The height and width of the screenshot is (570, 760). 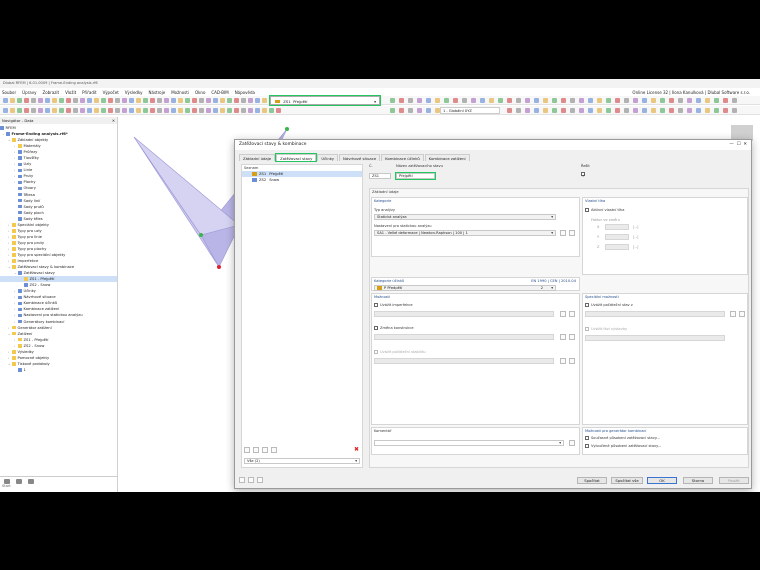 I want to click on units-icon, so click(x=251, y=480).